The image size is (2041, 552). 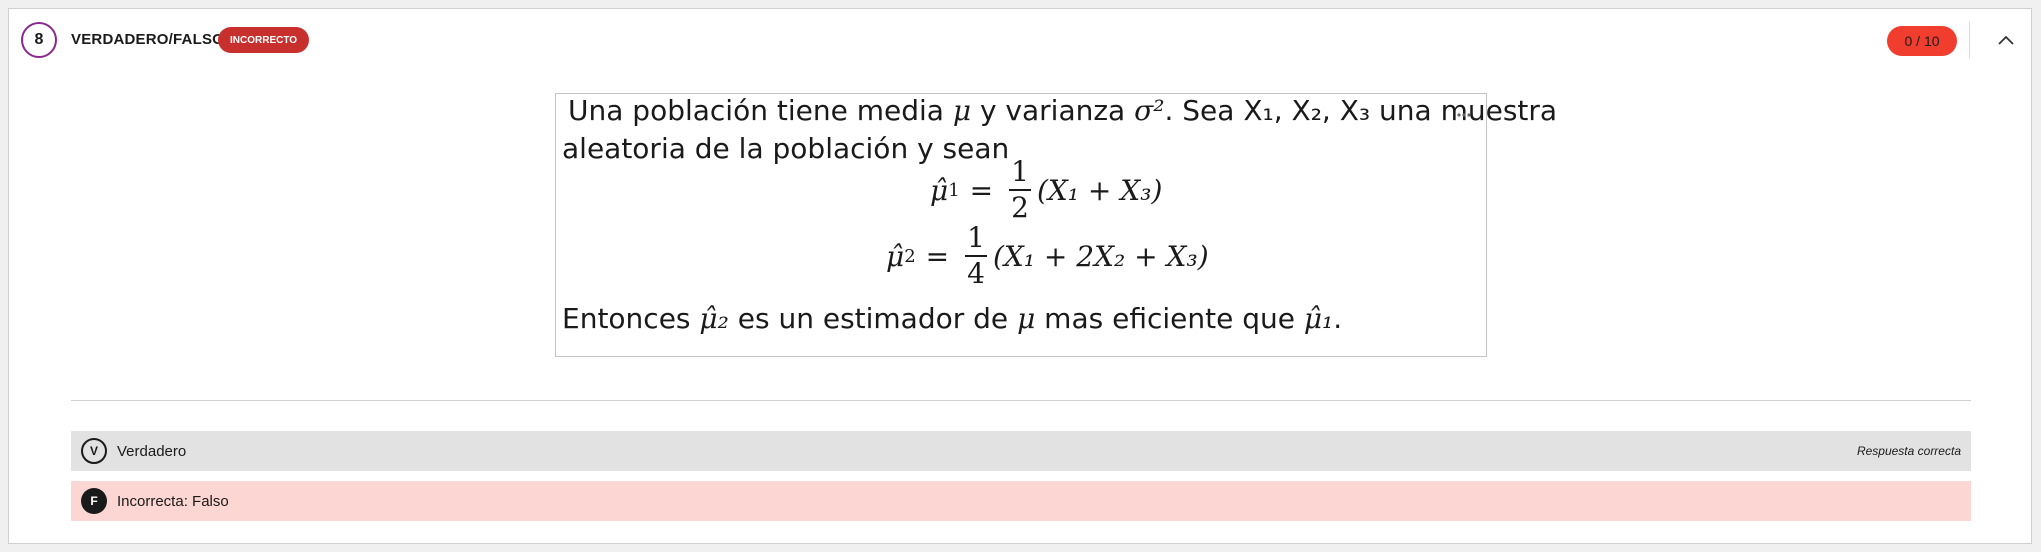 I want to click on answer-label: Verdadero, so click(x=152, y=451).